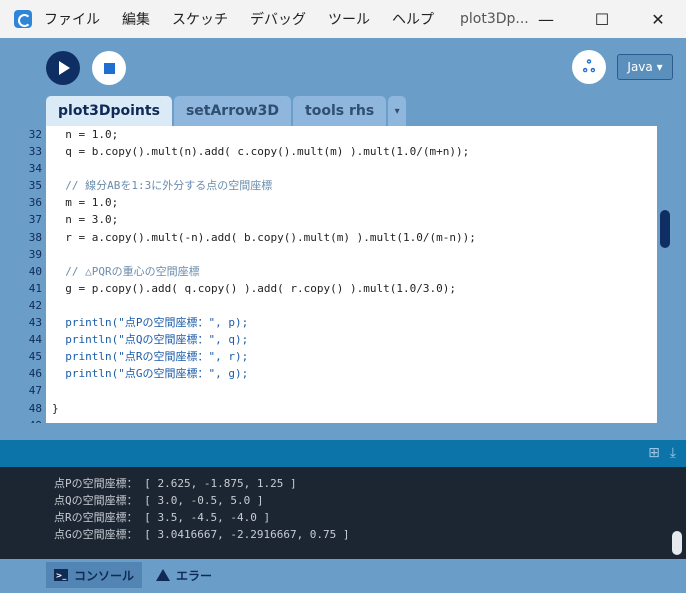 The height and width of the screenshot is (593, 686). What do you see at coordinates (35, 203) in the screenshot?
I see `line-number: 36` at bounding box center [35, 203].